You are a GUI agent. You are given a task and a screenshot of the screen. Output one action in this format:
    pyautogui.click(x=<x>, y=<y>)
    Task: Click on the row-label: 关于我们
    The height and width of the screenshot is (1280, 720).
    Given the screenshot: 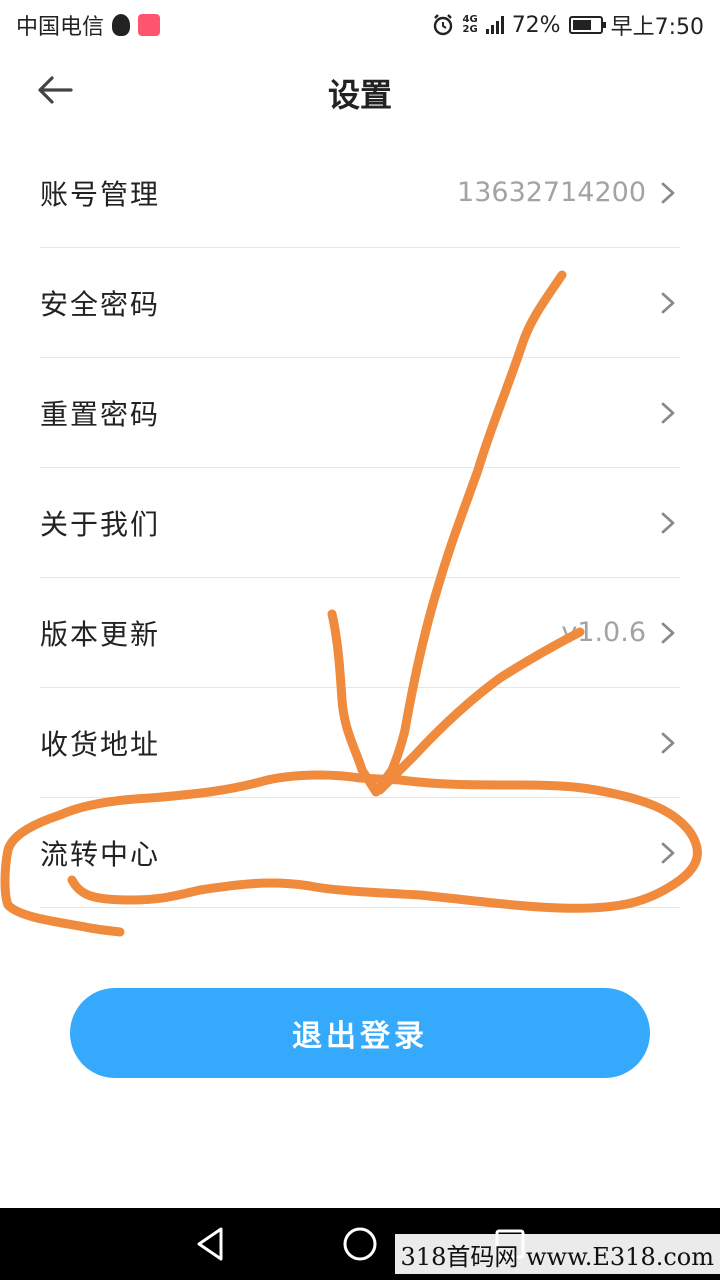 What is the action you would take?
    pyautogui.click(x=100, y=524)
    